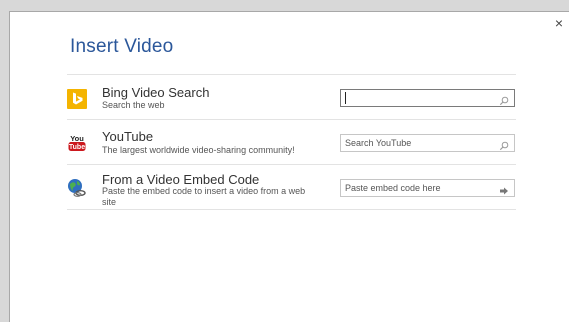  What do you see at coordinates (559, 23) in the screenshot?
I see `close-button: ×` at bounding box center [559, 23].